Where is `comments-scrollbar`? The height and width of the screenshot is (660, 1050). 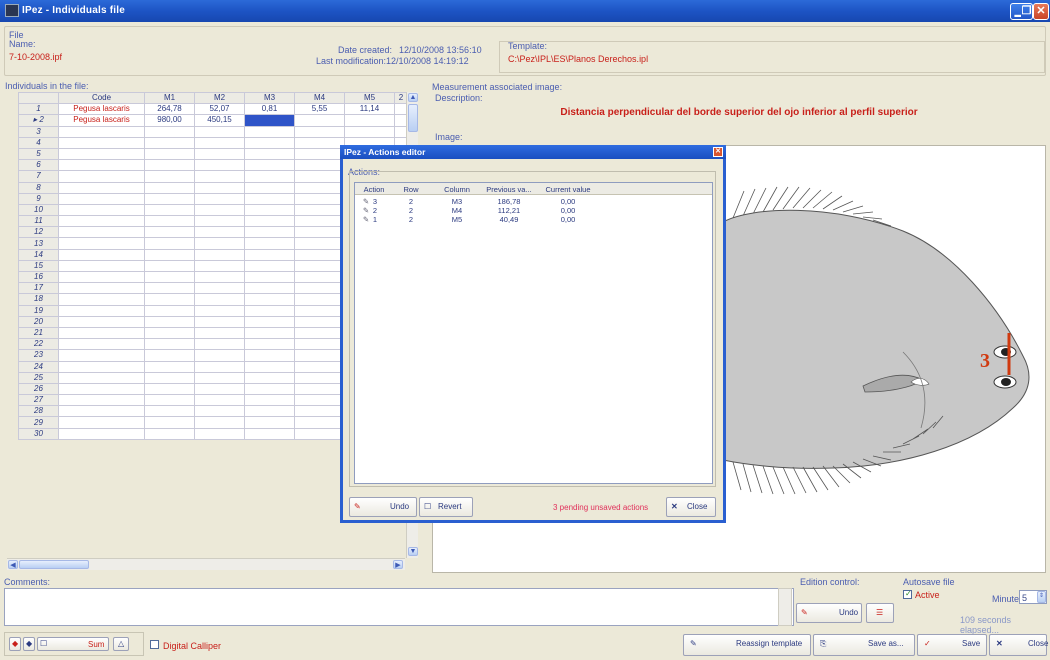
comments-scrollbar is located at coordinates (785, 607).